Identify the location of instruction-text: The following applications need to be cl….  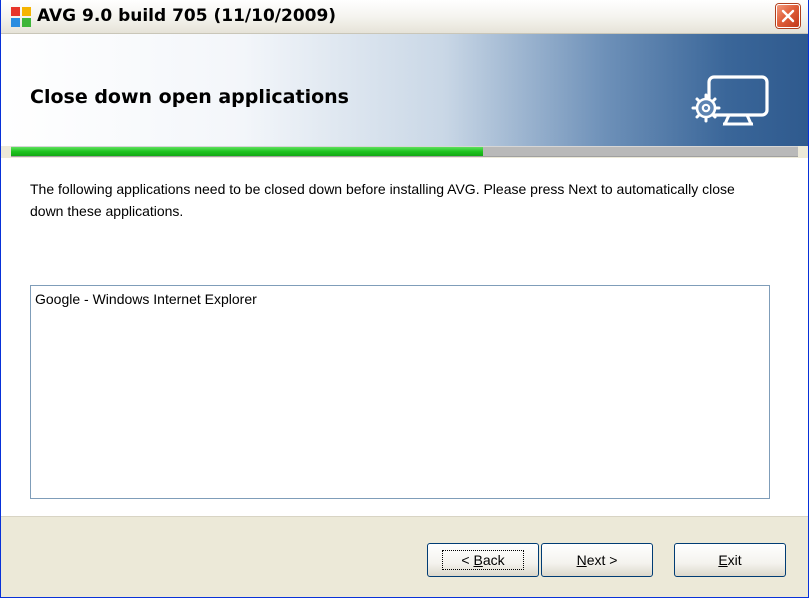
(382, 200).